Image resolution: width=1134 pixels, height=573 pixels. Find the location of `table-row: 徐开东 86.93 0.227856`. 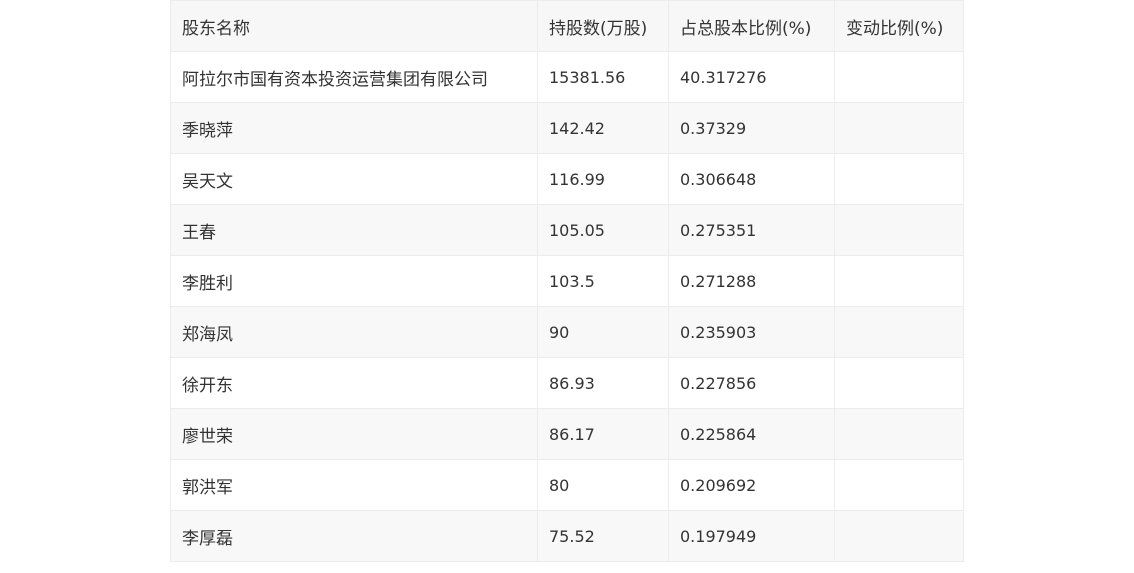

table-row: 徐开东 86.93 0.227856 is located at coordinates (567, 383).